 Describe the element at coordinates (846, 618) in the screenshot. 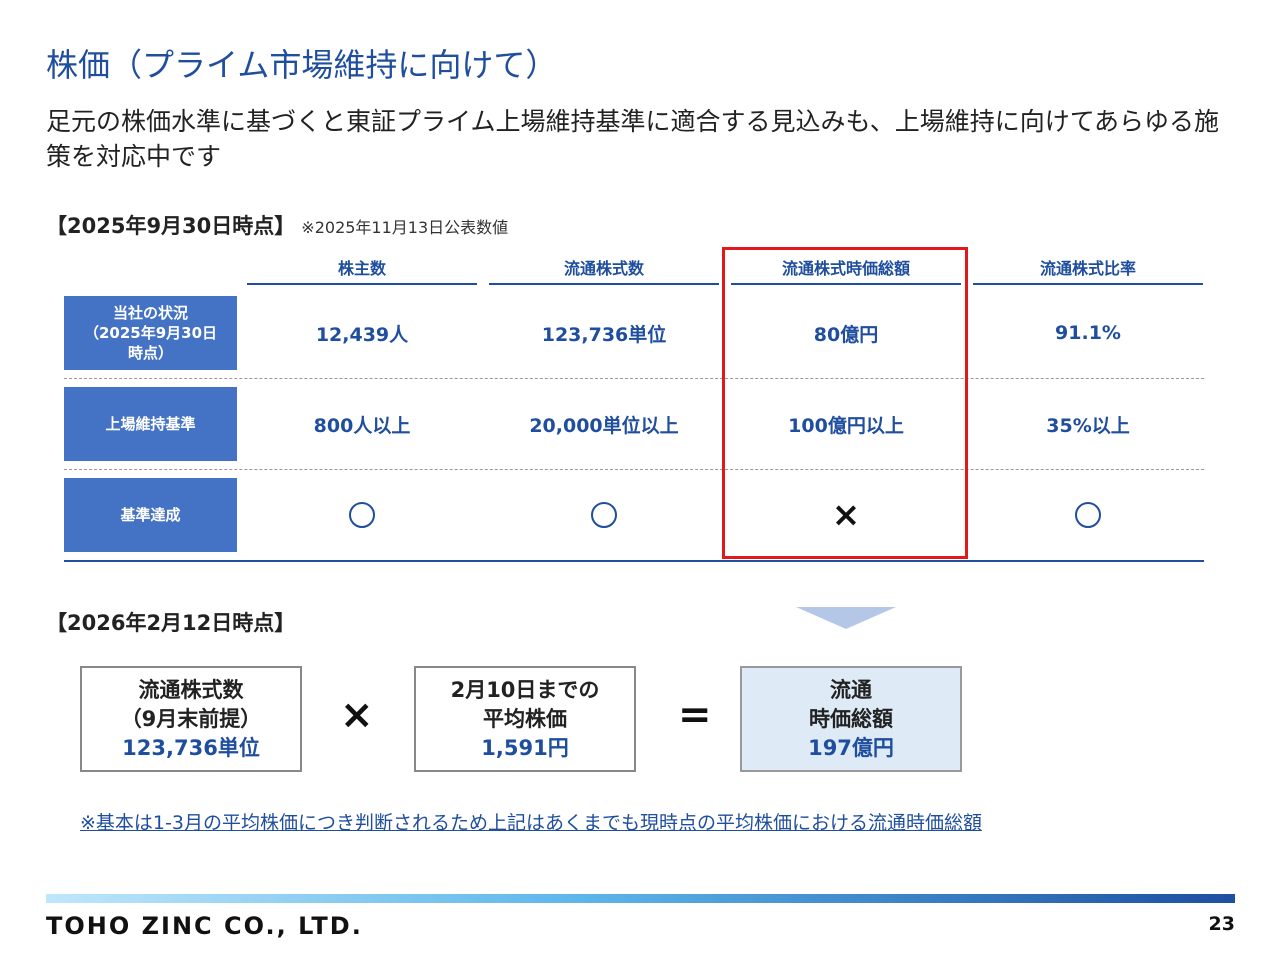

I see `down-arrow-icon` at that location.